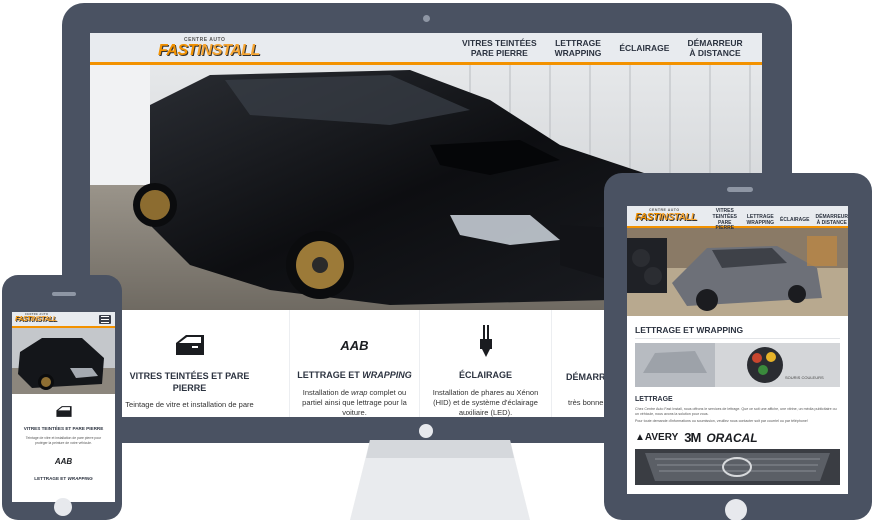  What do you see at coordinates (657, 437) in the screenshot?
I see `avery-logo: ▲AVERY` at bounding box center [657, 437].